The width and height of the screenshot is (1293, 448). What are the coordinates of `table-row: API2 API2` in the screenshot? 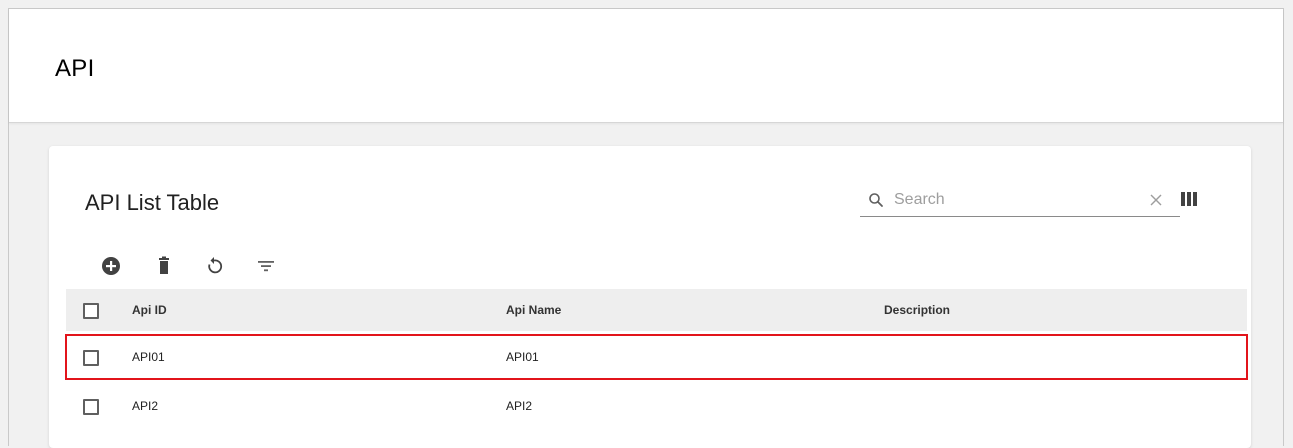 It's located at (656, 405).